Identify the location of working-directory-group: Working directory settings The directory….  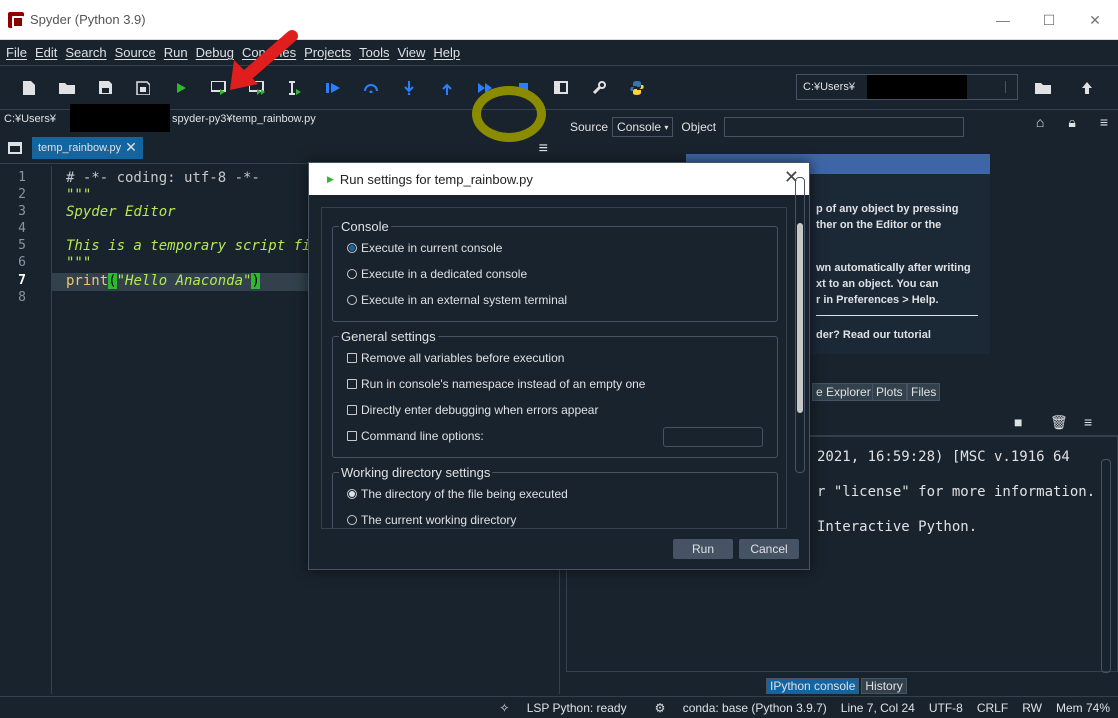
(555, 496).